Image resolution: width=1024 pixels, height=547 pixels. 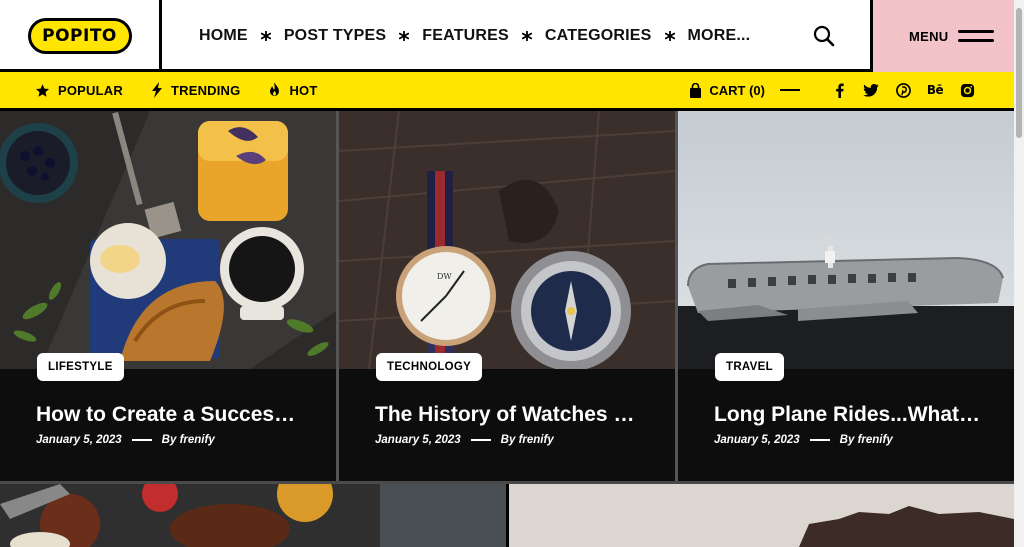 I want to click on popular-label: POPULAR, so click(x=90, y=90).